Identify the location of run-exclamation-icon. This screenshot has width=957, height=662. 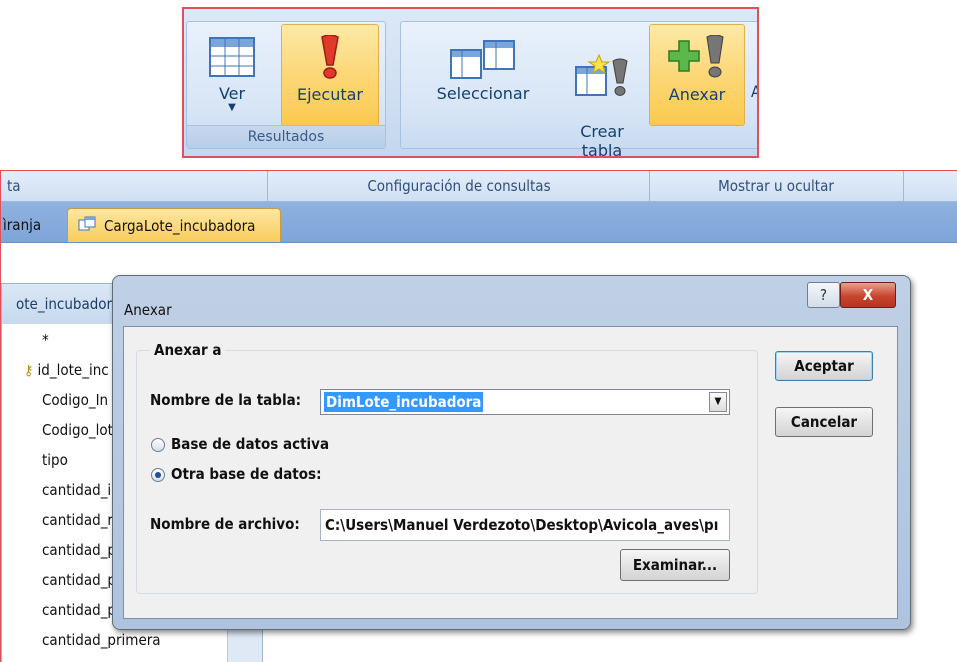
(330, 53).